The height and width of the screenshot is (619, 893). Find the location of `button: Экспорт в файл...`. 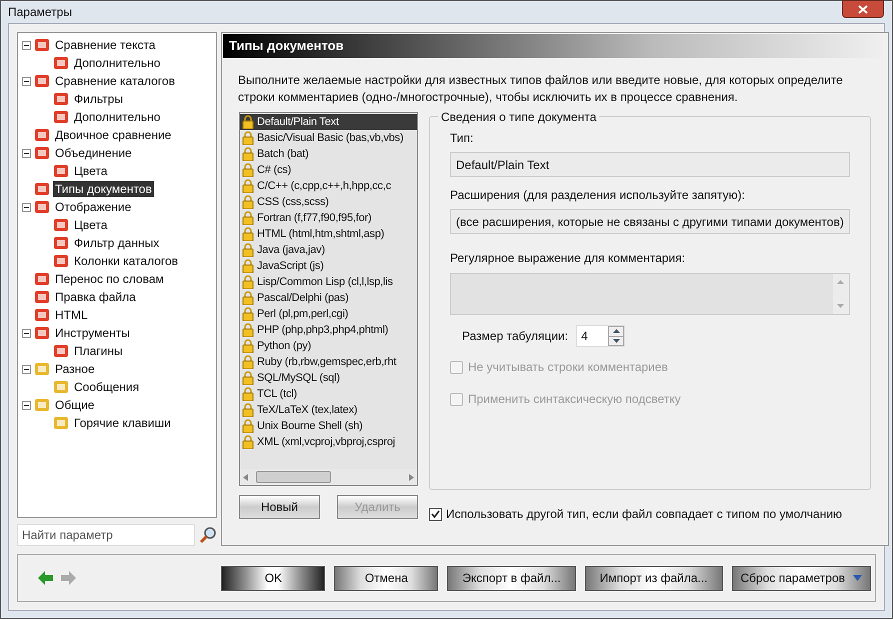

button: Экспорт в файл... is located at coordinates (511, 578).